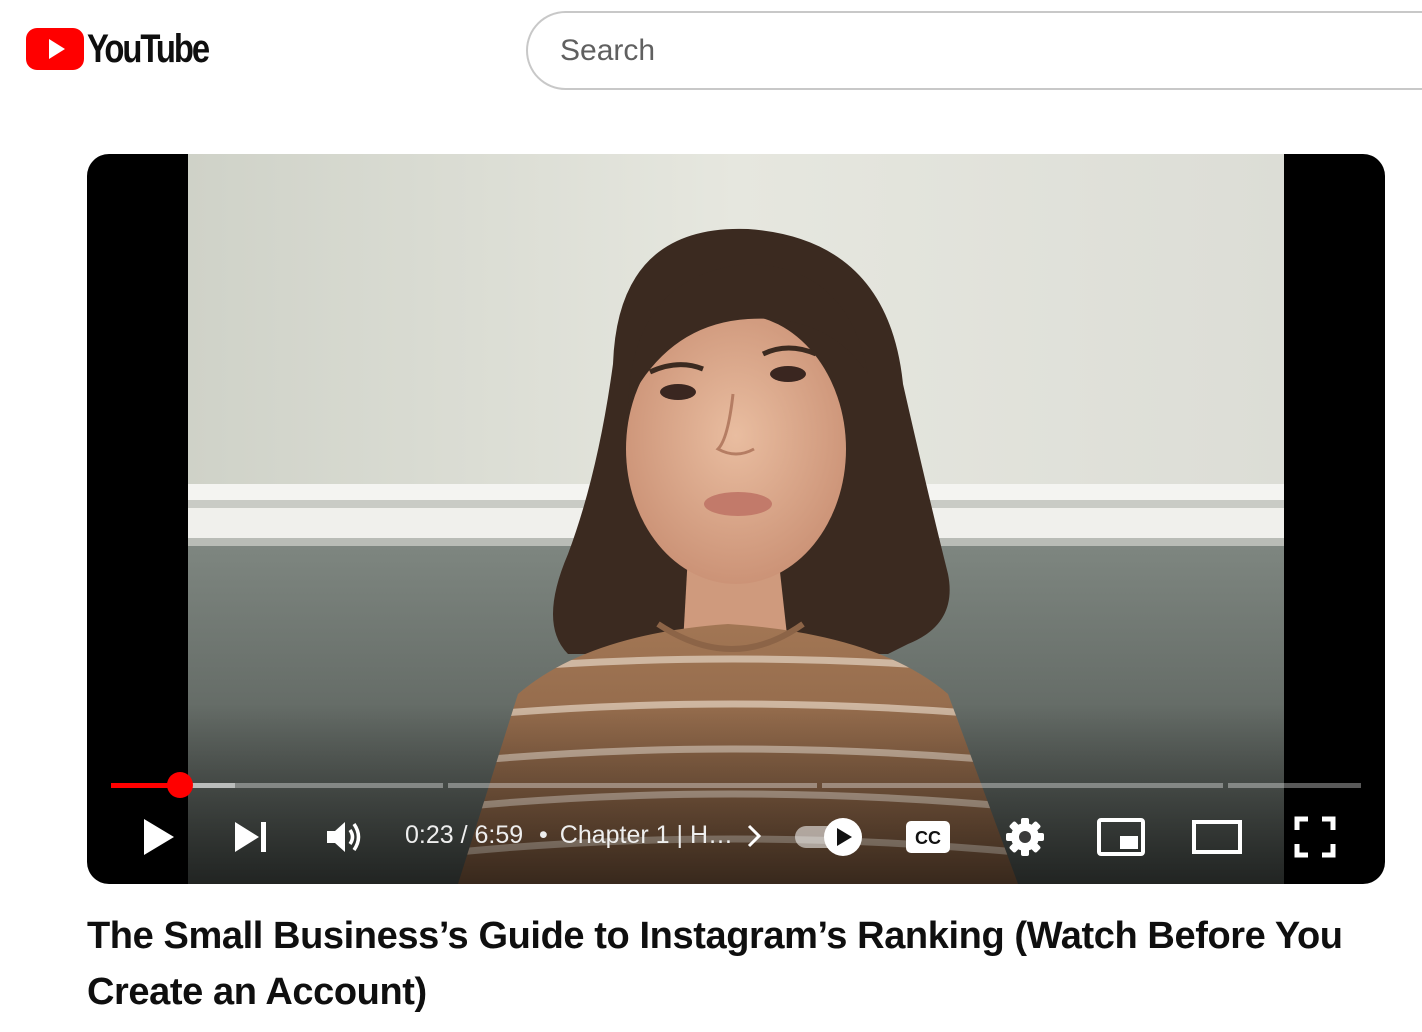 The width and height of the screenshot is (1422, 1032). I want to click on miniplayer-icon, so click(1121, 837).